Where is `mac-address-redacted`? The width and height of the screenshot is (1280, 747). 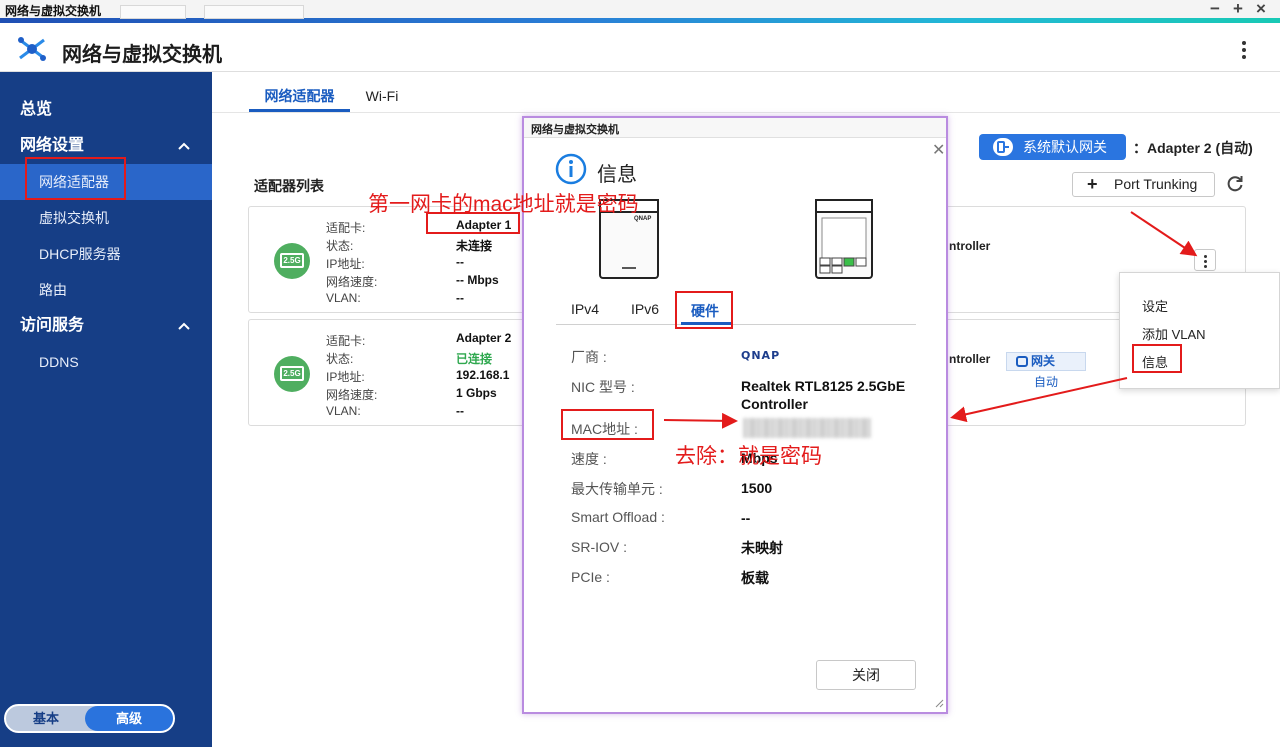
mac-address-redacted is located at coordinates (807, 428).